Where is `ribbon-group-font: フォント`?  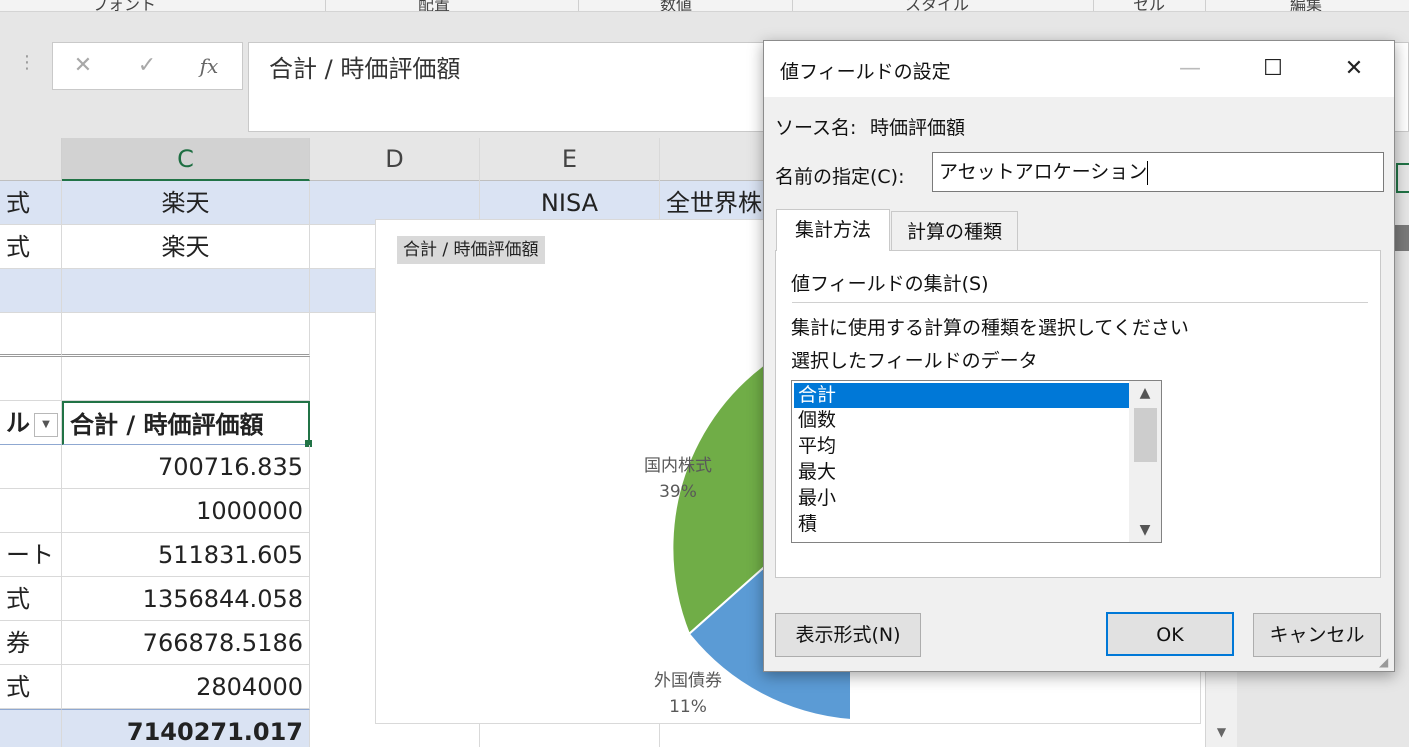 ribbon-group-font: フォント is located at coordinates (124, 6).